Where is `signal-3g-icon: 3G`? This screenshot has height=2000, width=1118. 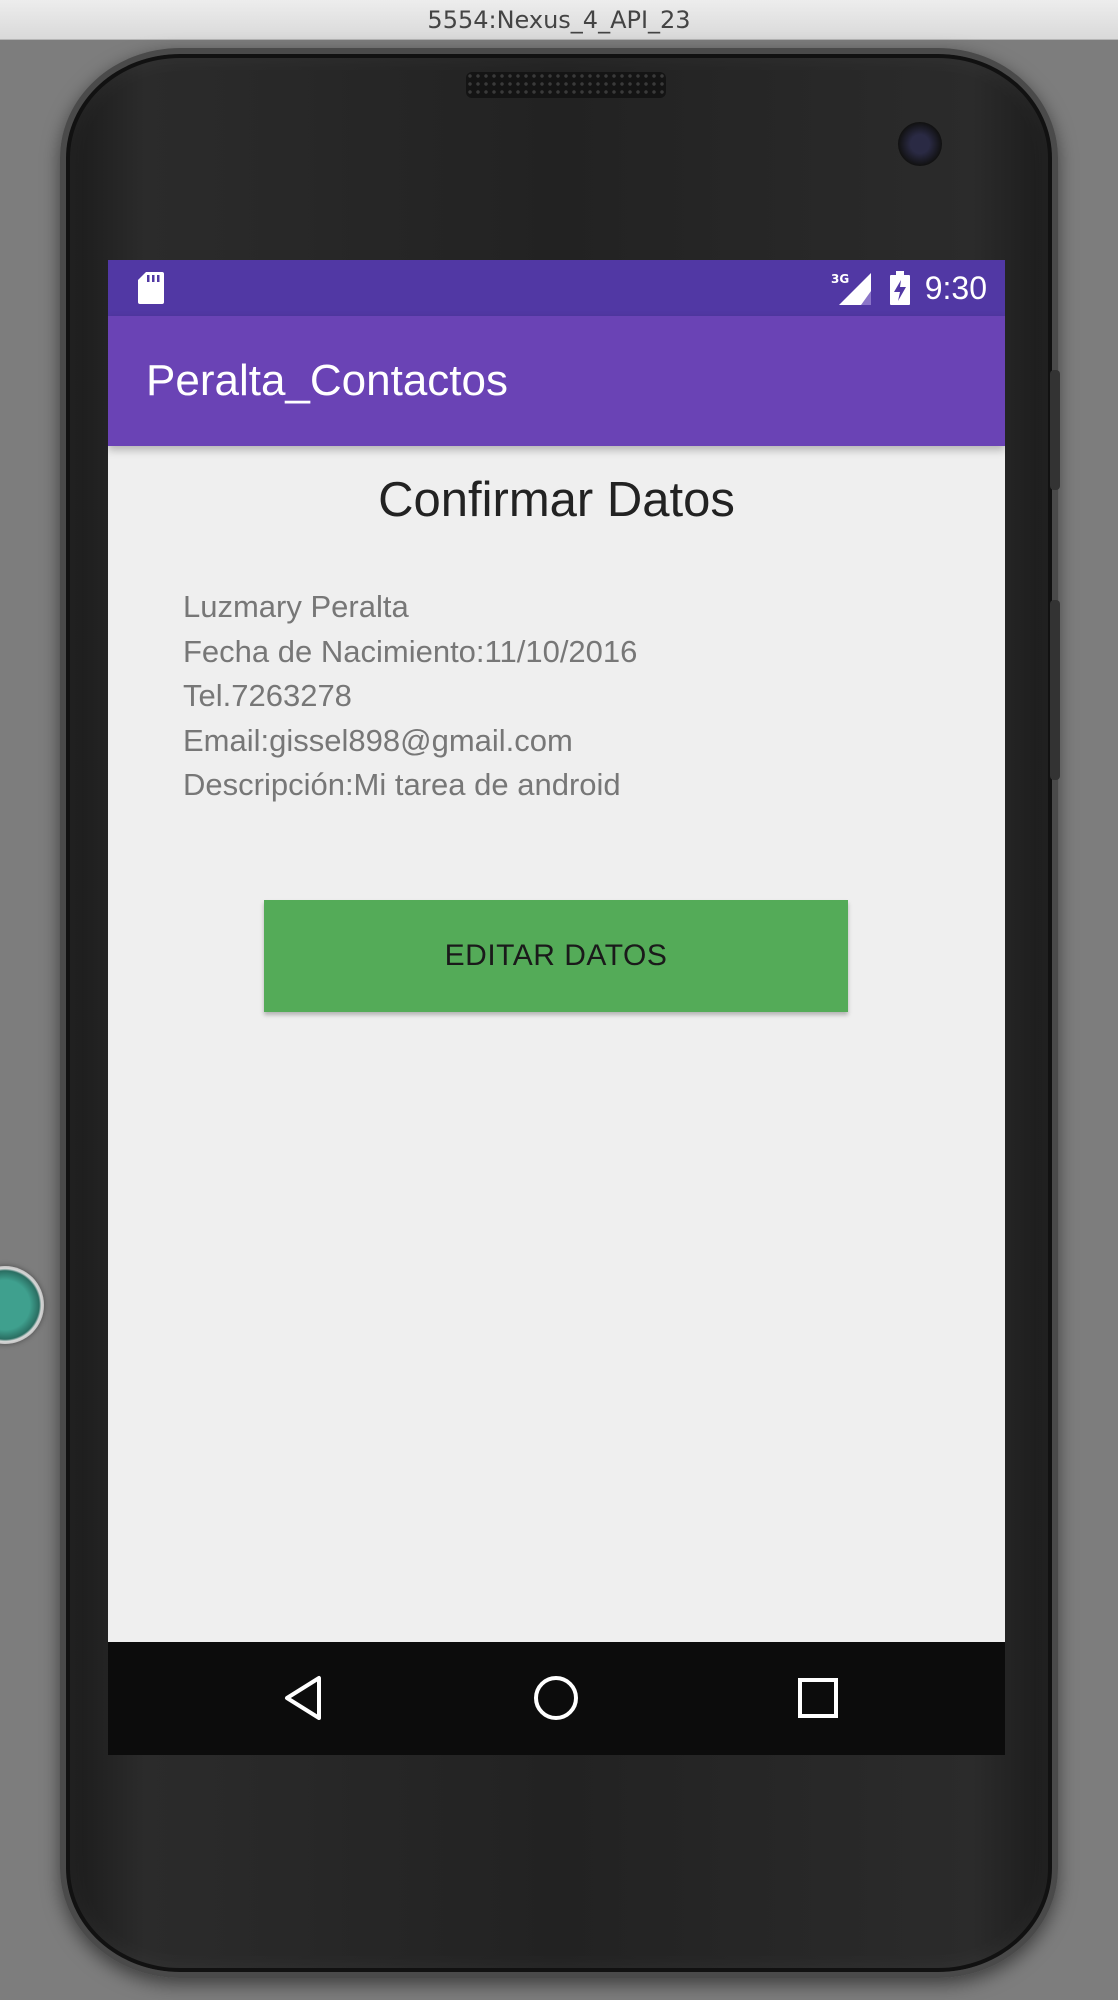
signal-3g-icon: 3G is located at coordinates (851, 288).